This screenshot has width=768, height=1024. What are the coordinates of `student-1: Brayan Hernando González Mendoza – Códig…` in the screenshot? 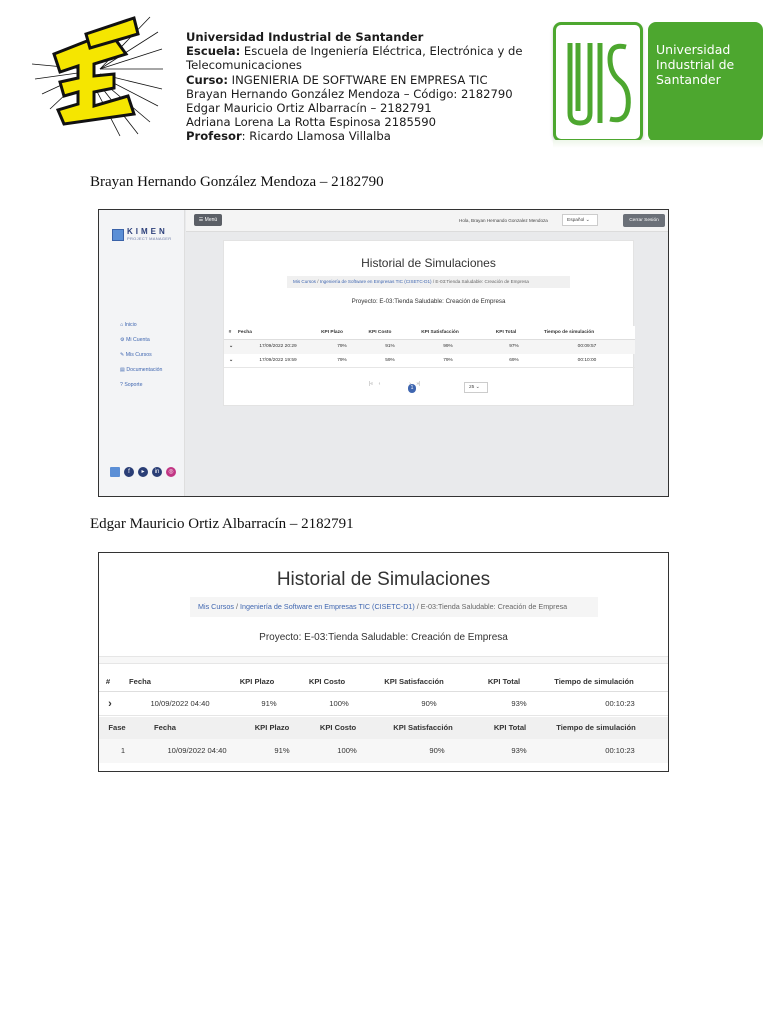 It's located at (349, 93).